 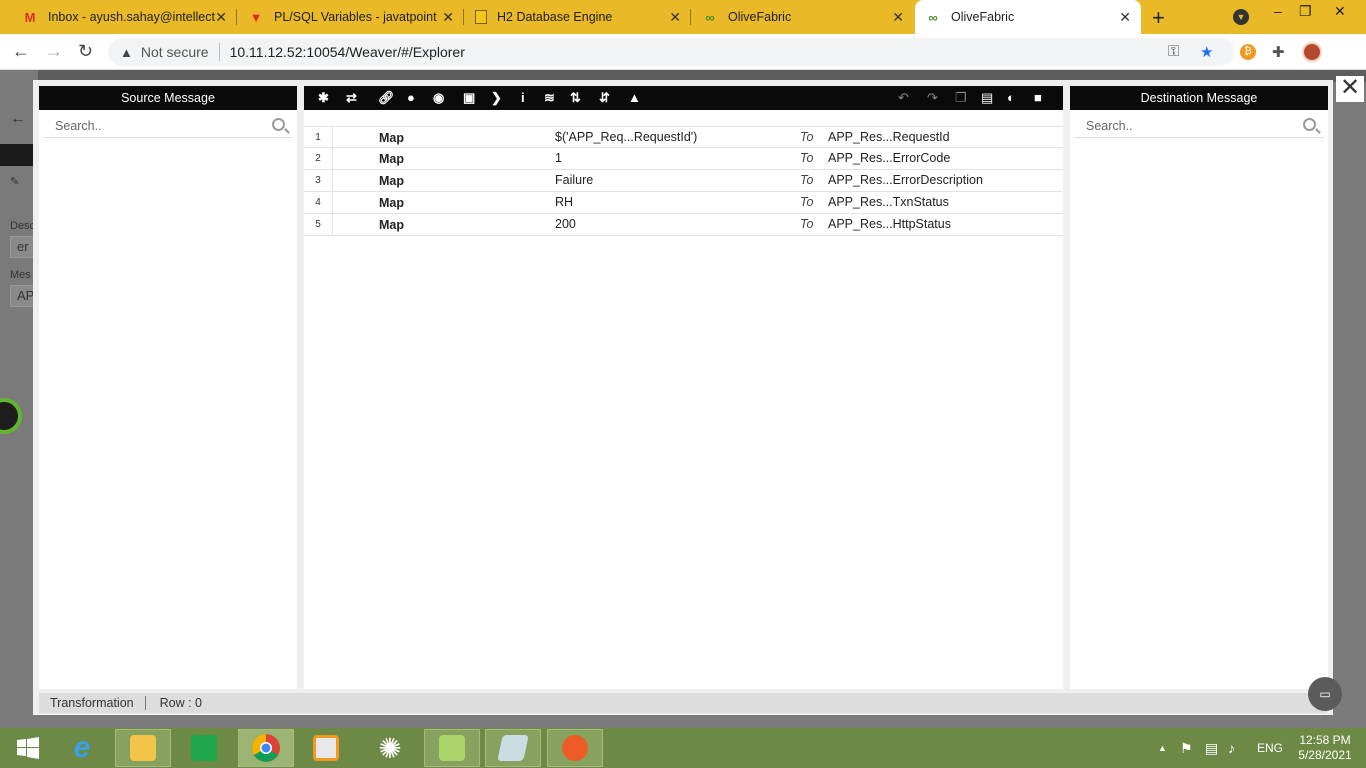 I want to click on undo-icon: ↶, so click(x=903, y=98).